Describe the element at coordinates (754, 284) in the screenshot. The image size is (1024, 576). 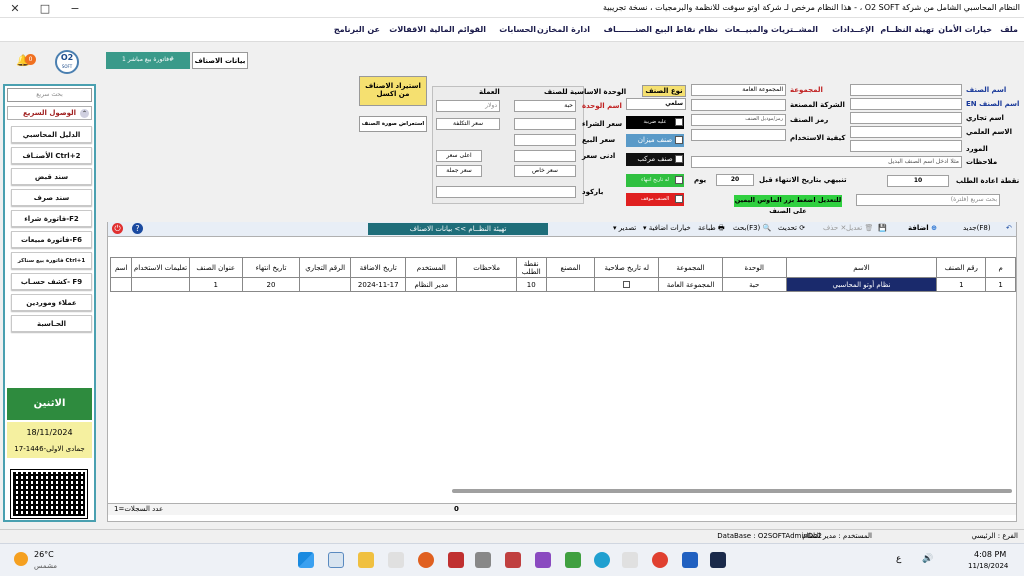
I see `cell: حبة` at that location.